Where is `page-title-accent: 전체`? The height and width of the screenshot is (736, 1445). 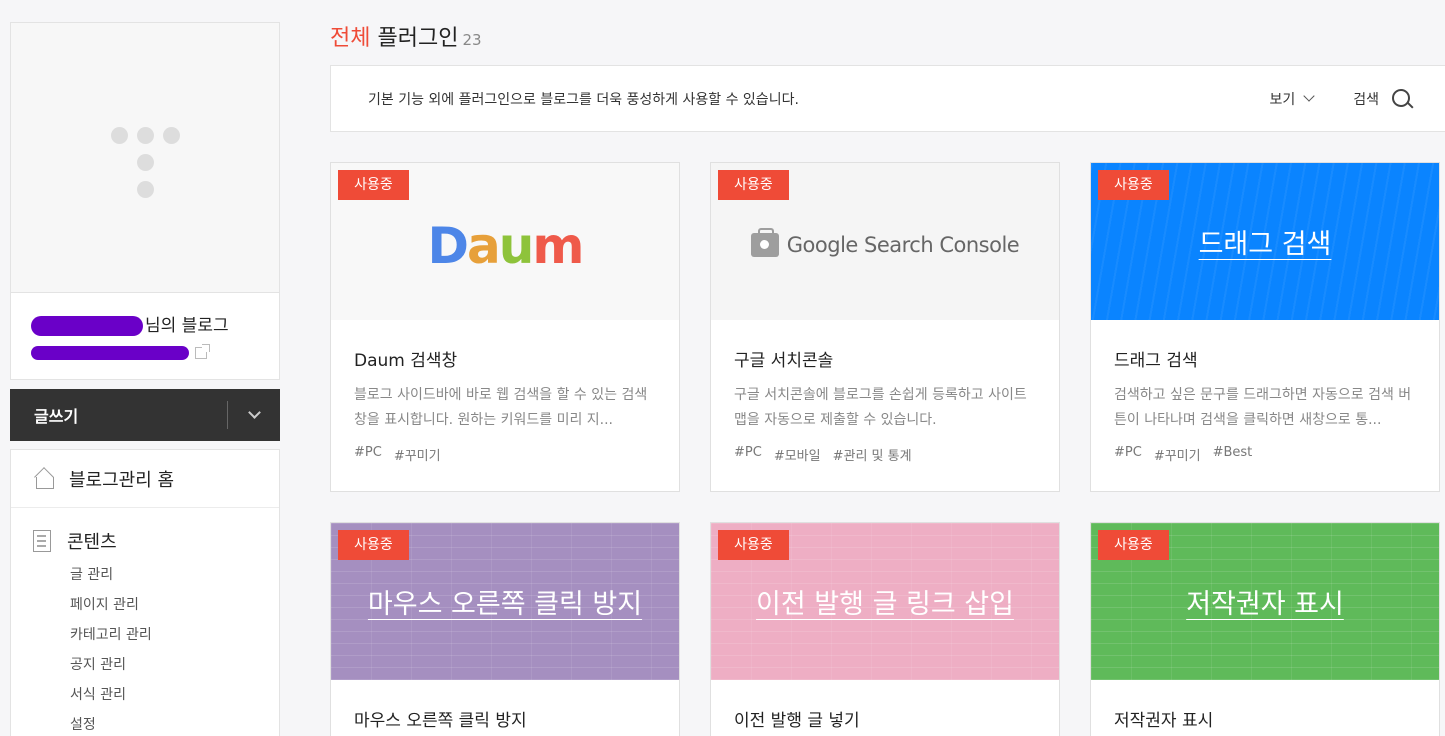 page-title-accent: 전체 is located at coordinates (350, 38).